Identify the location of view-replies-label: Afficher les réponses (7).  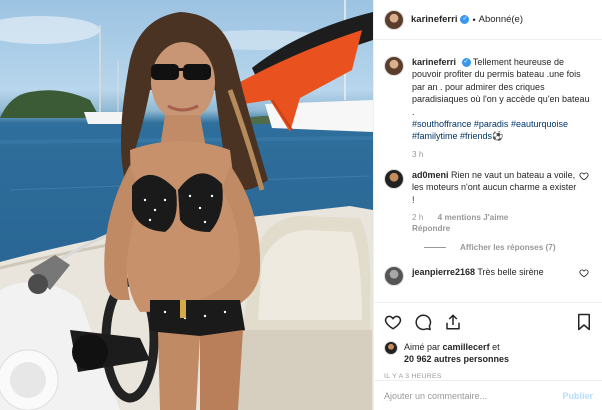
(508, 247).